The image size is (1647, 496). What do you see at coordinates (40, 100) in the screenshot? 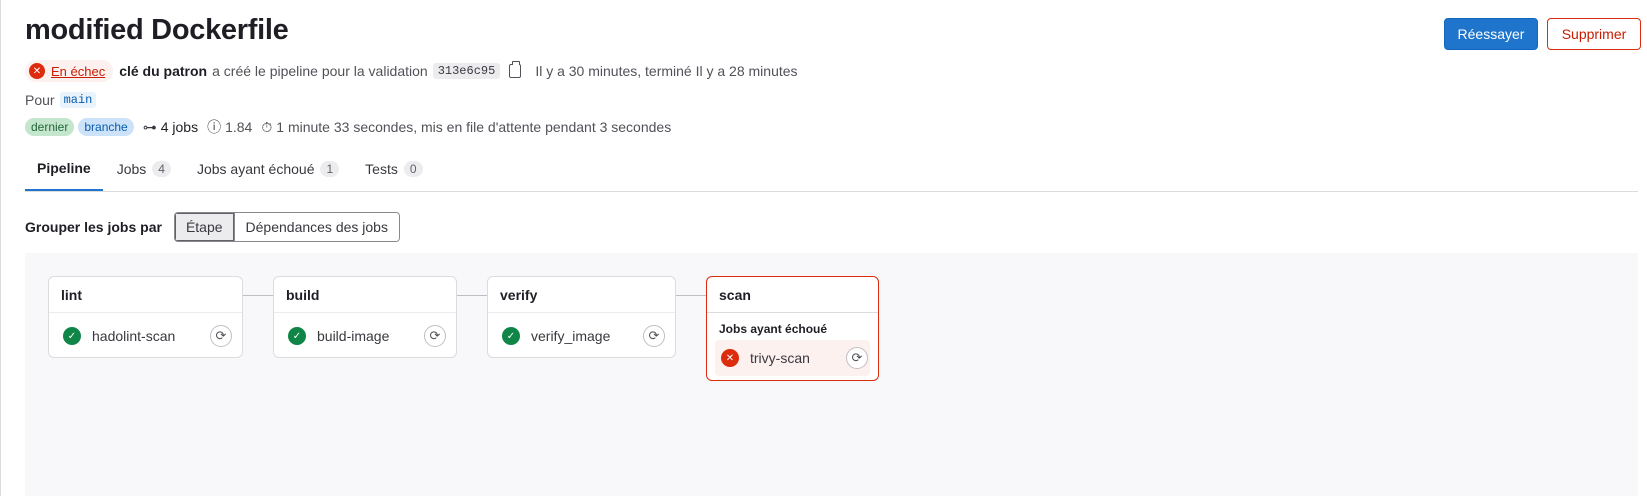
I see `for-label: Pour` at bounding box center [40, 100].